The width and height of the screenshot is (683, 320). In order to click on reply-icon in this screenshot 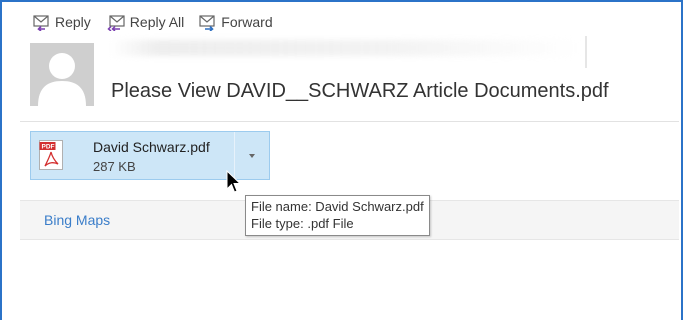, I will do `click(41, 23)`.